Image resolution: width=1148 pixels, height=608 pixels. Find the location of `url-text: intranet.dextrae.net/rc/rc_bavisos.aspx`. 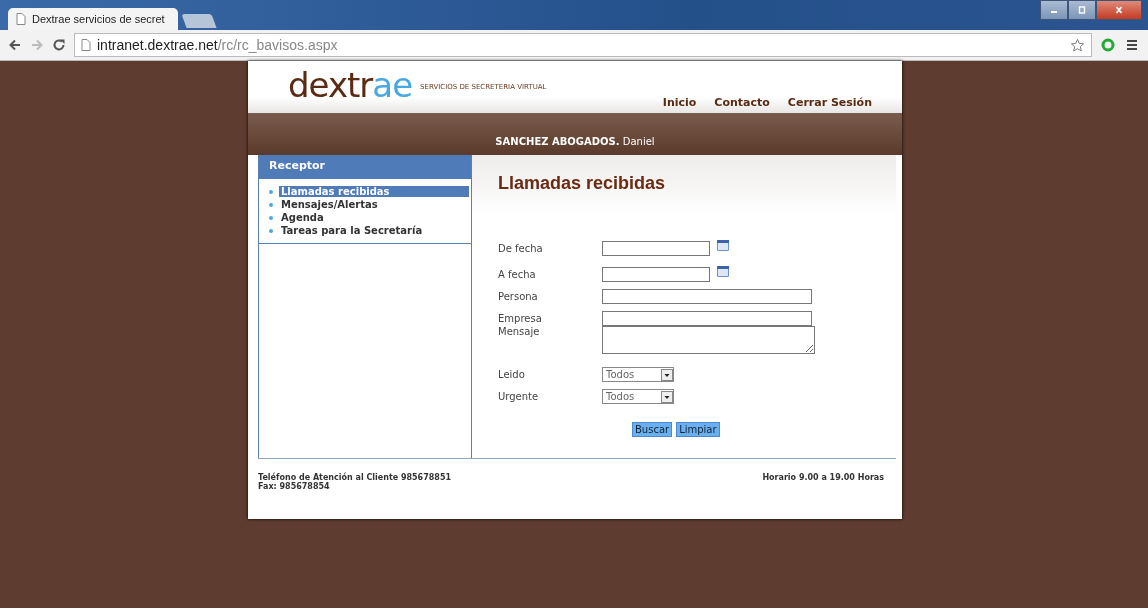

url-text: intranet.dextrae.net/rc/rc_bavisos.aspx is located at coordinates (218, 45).